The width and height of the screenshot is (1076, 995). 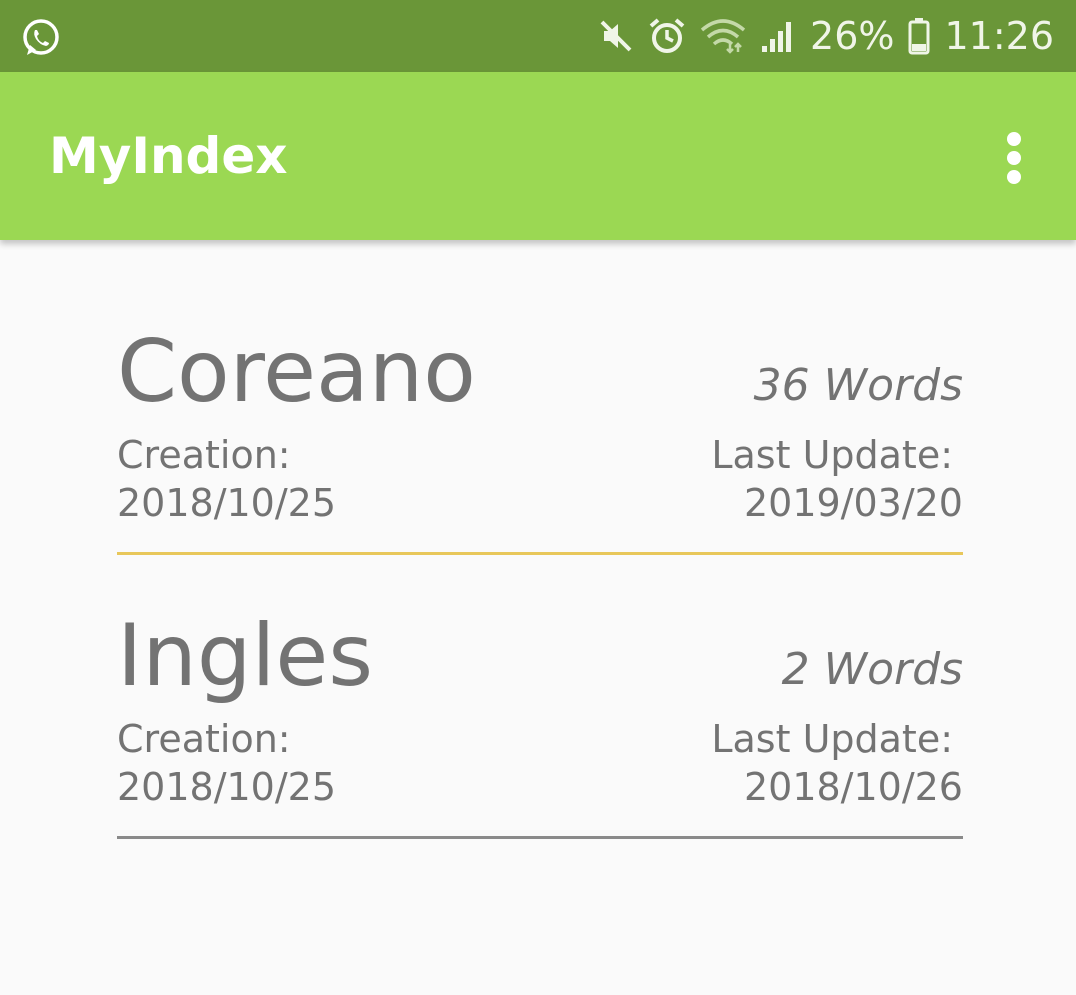 What do you see at coordinates (1014, 158) in the screenshot?
I see `overflow-menu-icon` at bounding box center [1014, 158].